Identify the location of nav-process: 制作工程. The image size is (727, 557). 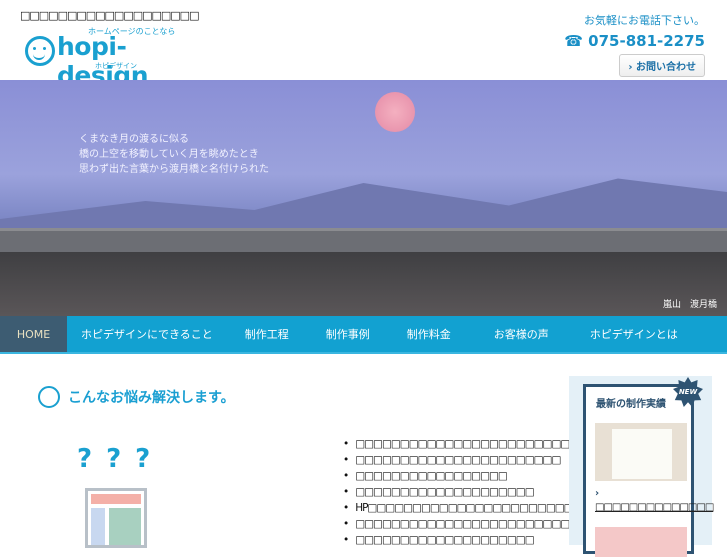
(267, 334).